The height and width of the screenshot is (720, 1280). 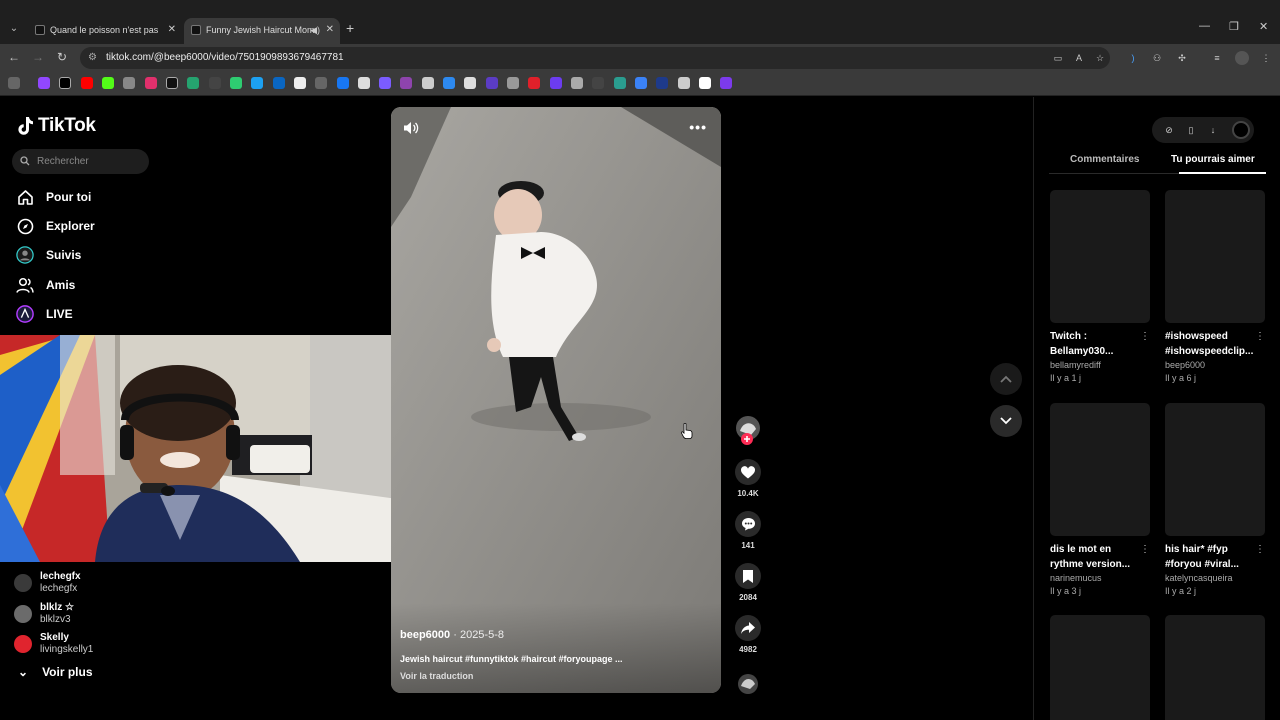 I want to click on share-button: 4982, so click(x=748, y=634).